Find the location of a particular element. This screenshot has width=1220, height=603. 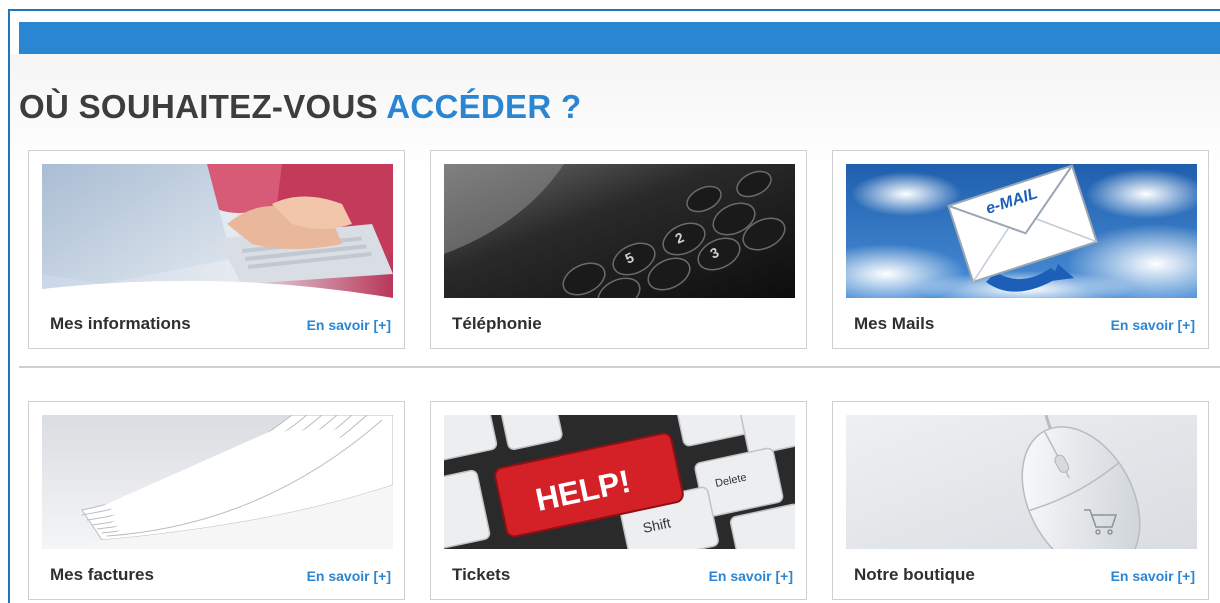

page-title: OÙ SOUHAITEZ-VOUS ACCÉDER ? is located at coordinates (300, 107).